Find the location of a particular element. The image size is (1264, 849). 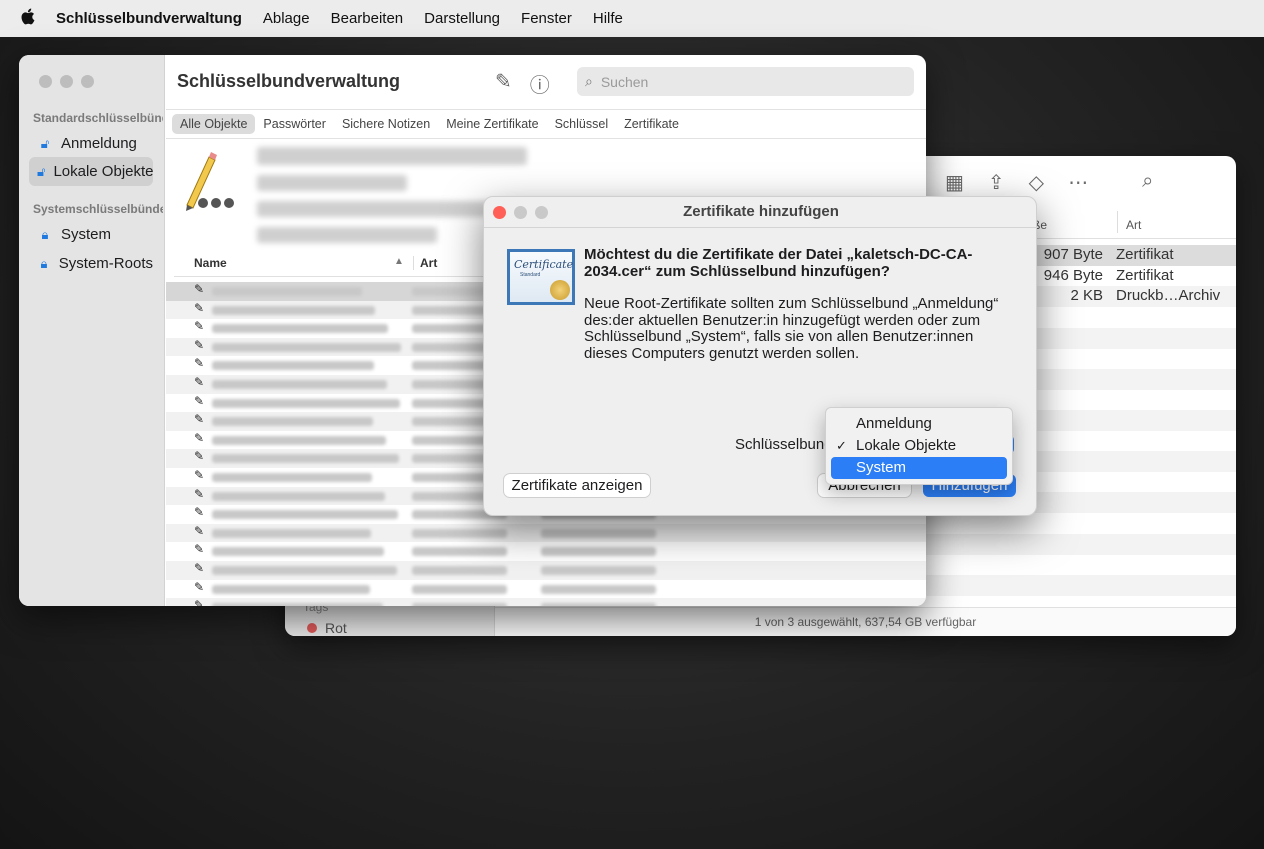

more-actions-icon: ⋯ is located at coordinates (1078, 182).